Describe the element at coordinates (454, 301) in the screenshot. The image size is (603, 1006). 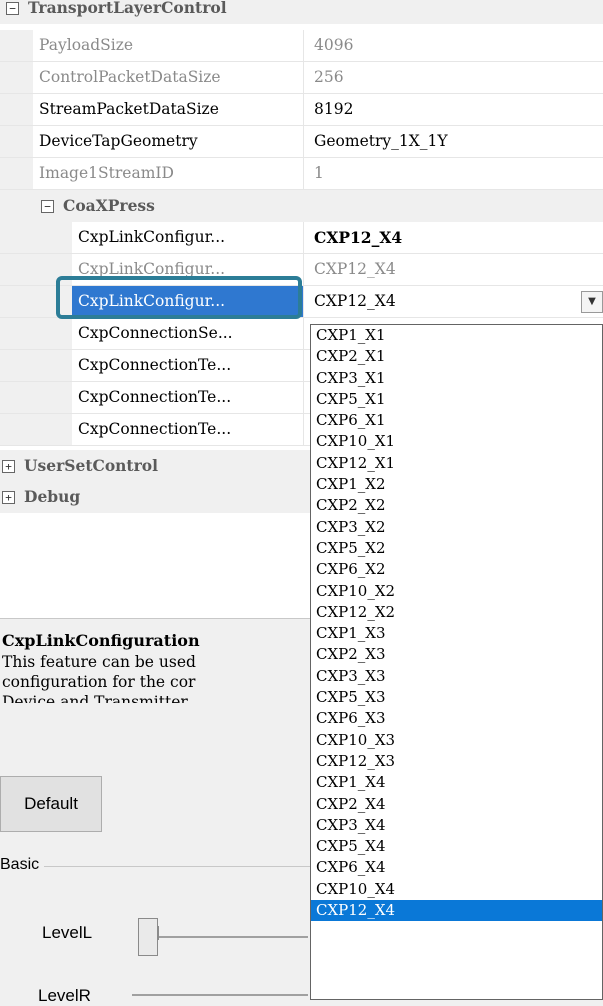
I see `prop-value-editor: CXP12_X4 ▼` at that location.